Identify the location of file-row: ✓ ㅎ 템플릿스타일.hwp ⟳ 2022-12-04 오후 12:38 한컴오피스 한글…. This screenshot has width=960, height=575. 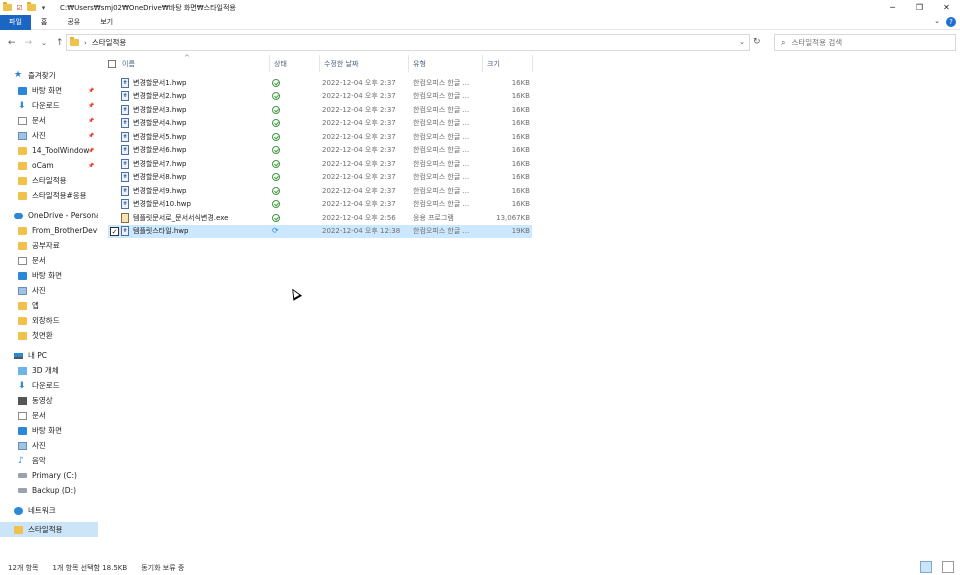
(320, 231).